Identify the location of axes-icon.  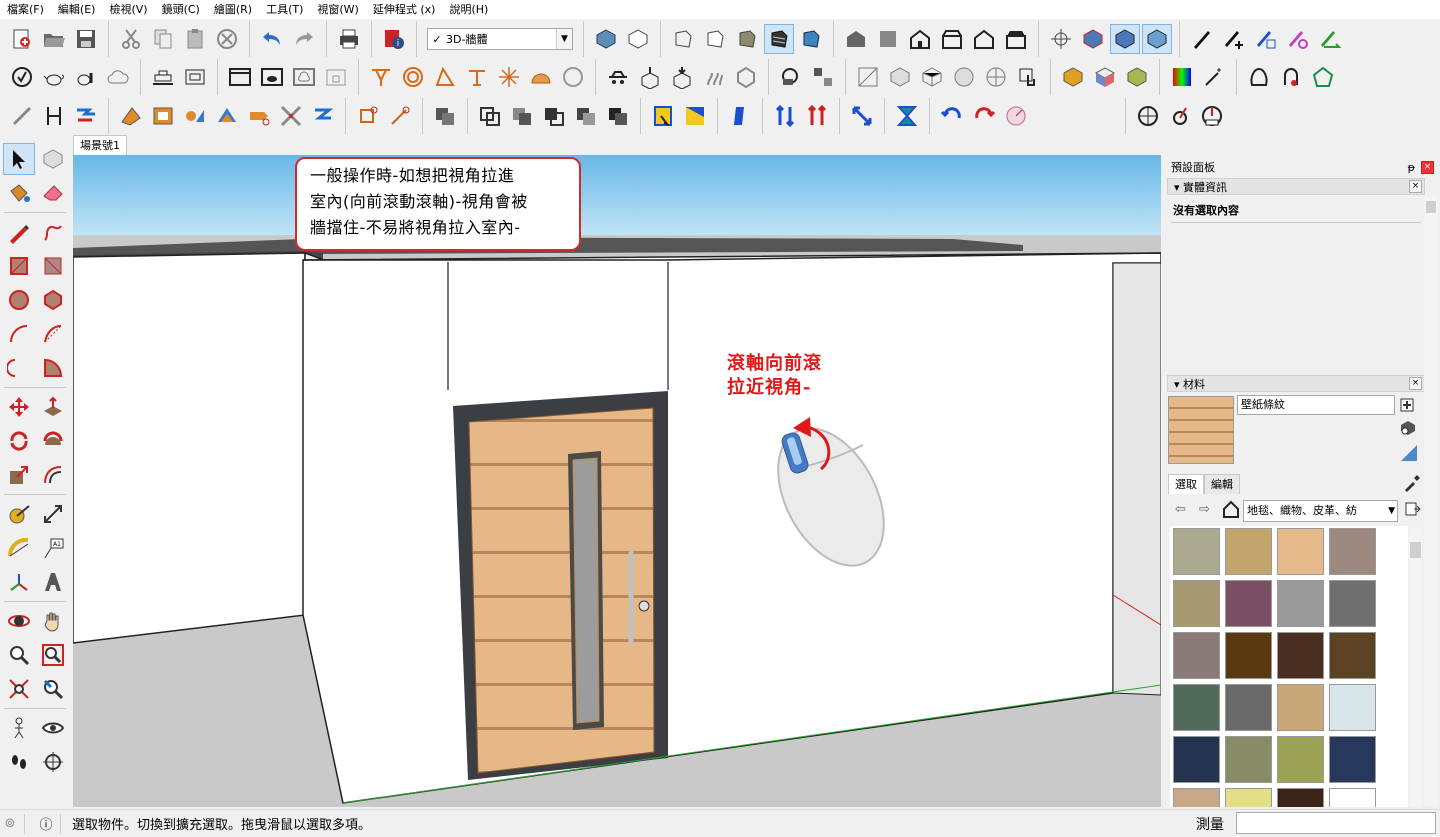
(1061, 39).